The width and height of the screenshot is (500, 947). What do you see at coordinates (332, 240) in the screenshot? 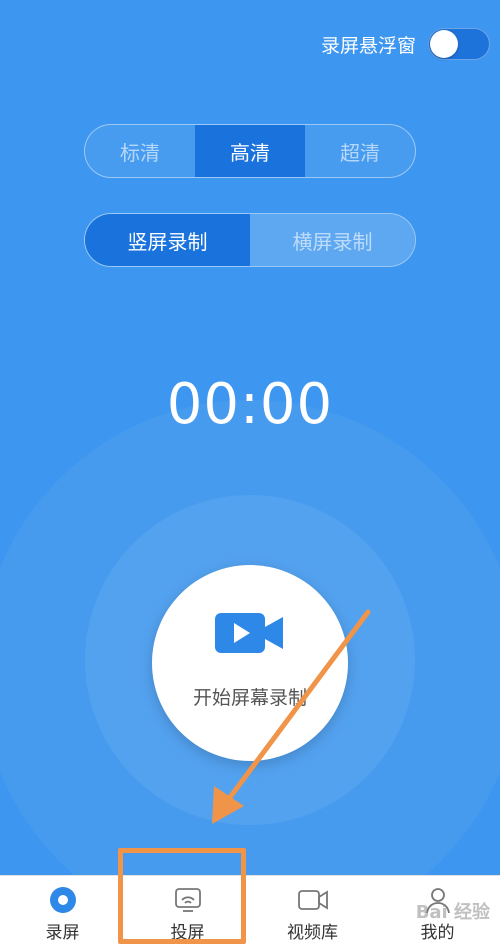
I see `orientation-option-landscape: 横屏录制` at bounding box center [332, 240].